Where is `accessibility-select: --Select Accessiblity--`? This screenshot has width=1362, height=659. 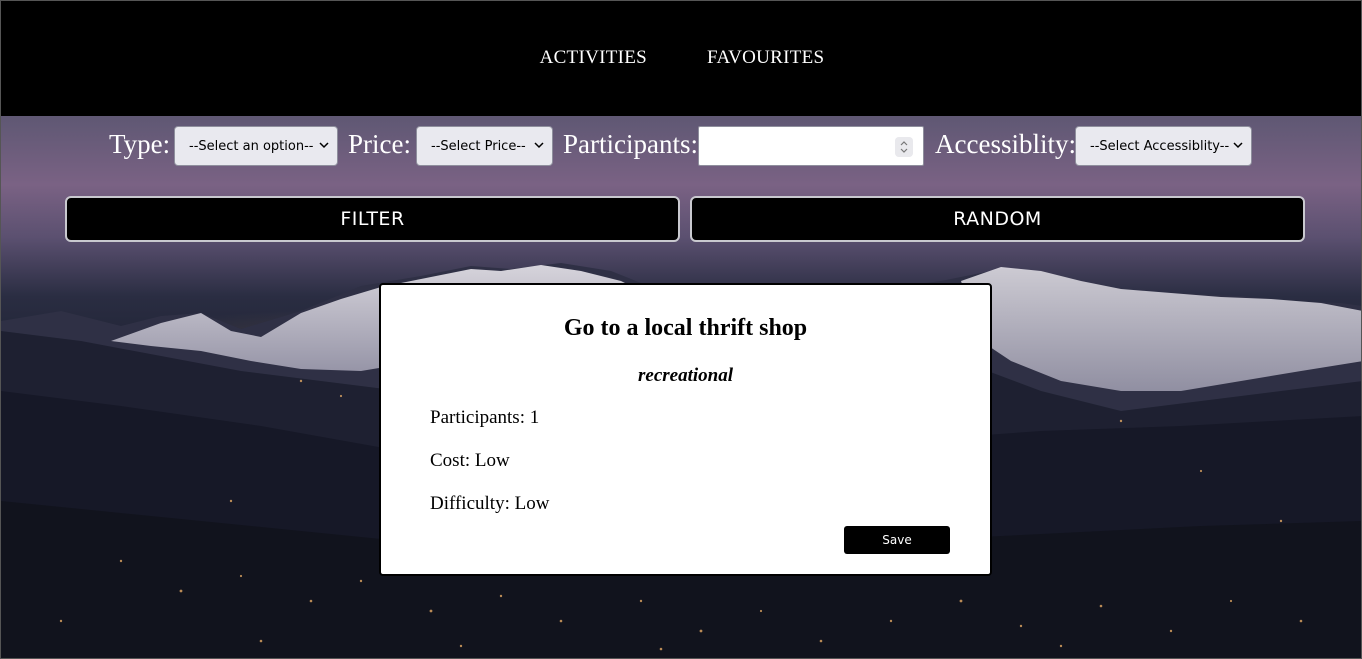
accessibility-select: --Select Accessiblity-- is located at coordinates (1163, 146).